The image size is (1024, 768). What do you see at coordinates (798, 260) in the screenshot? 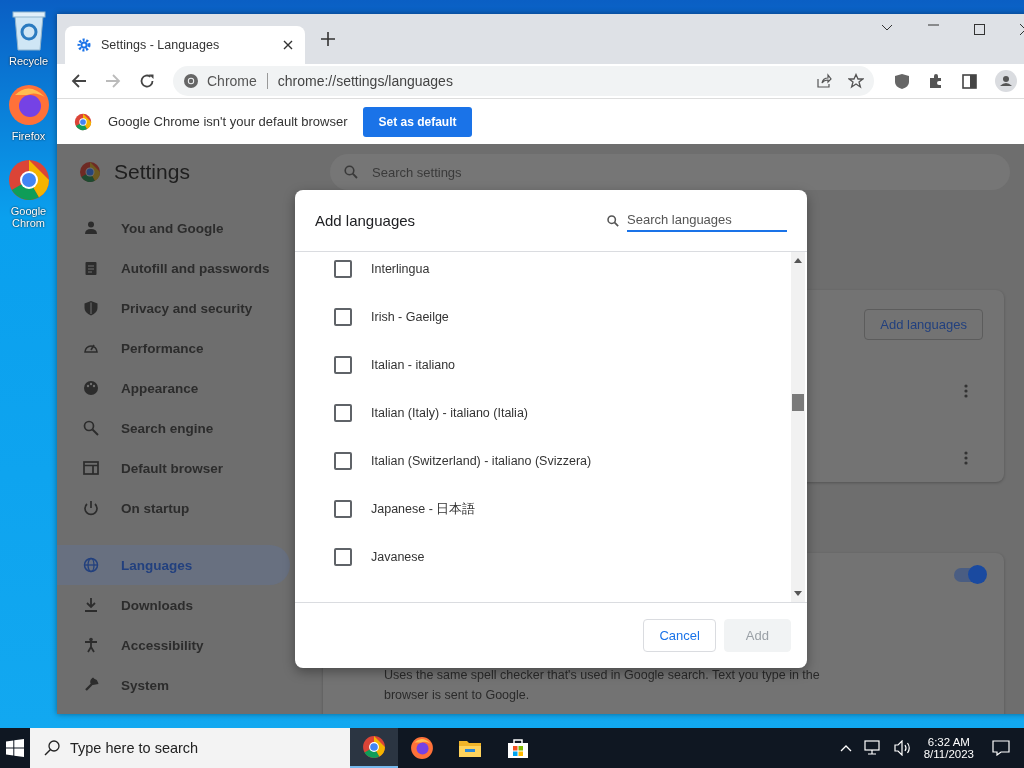
I see `scroll-up-icon` at bounding box center [798, 260].